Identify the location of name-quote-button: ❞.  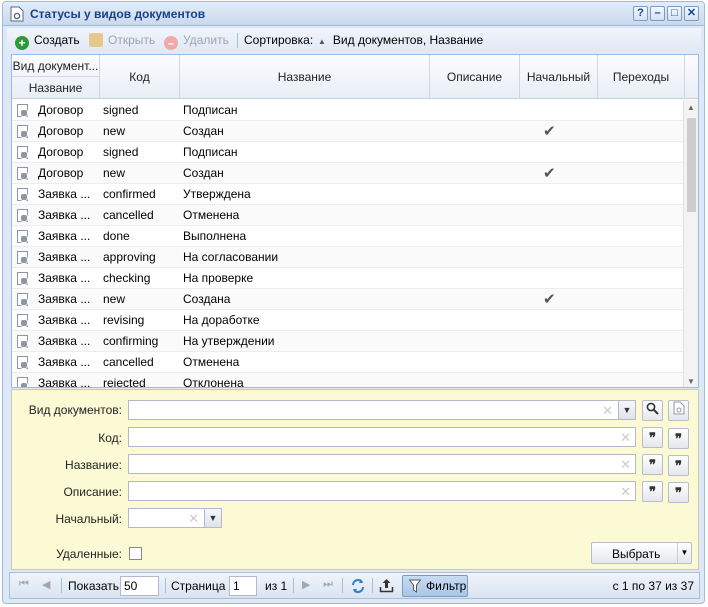
(652, 464).